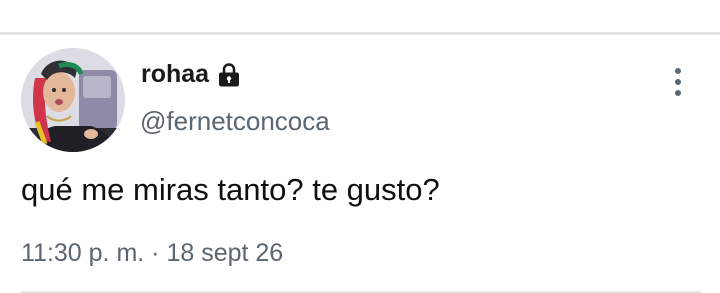 The image size is (720, 293). Describe the element at coordinates (235, 121) in the screenshot. I see `user-handle: @fernetconcoca` at that location.